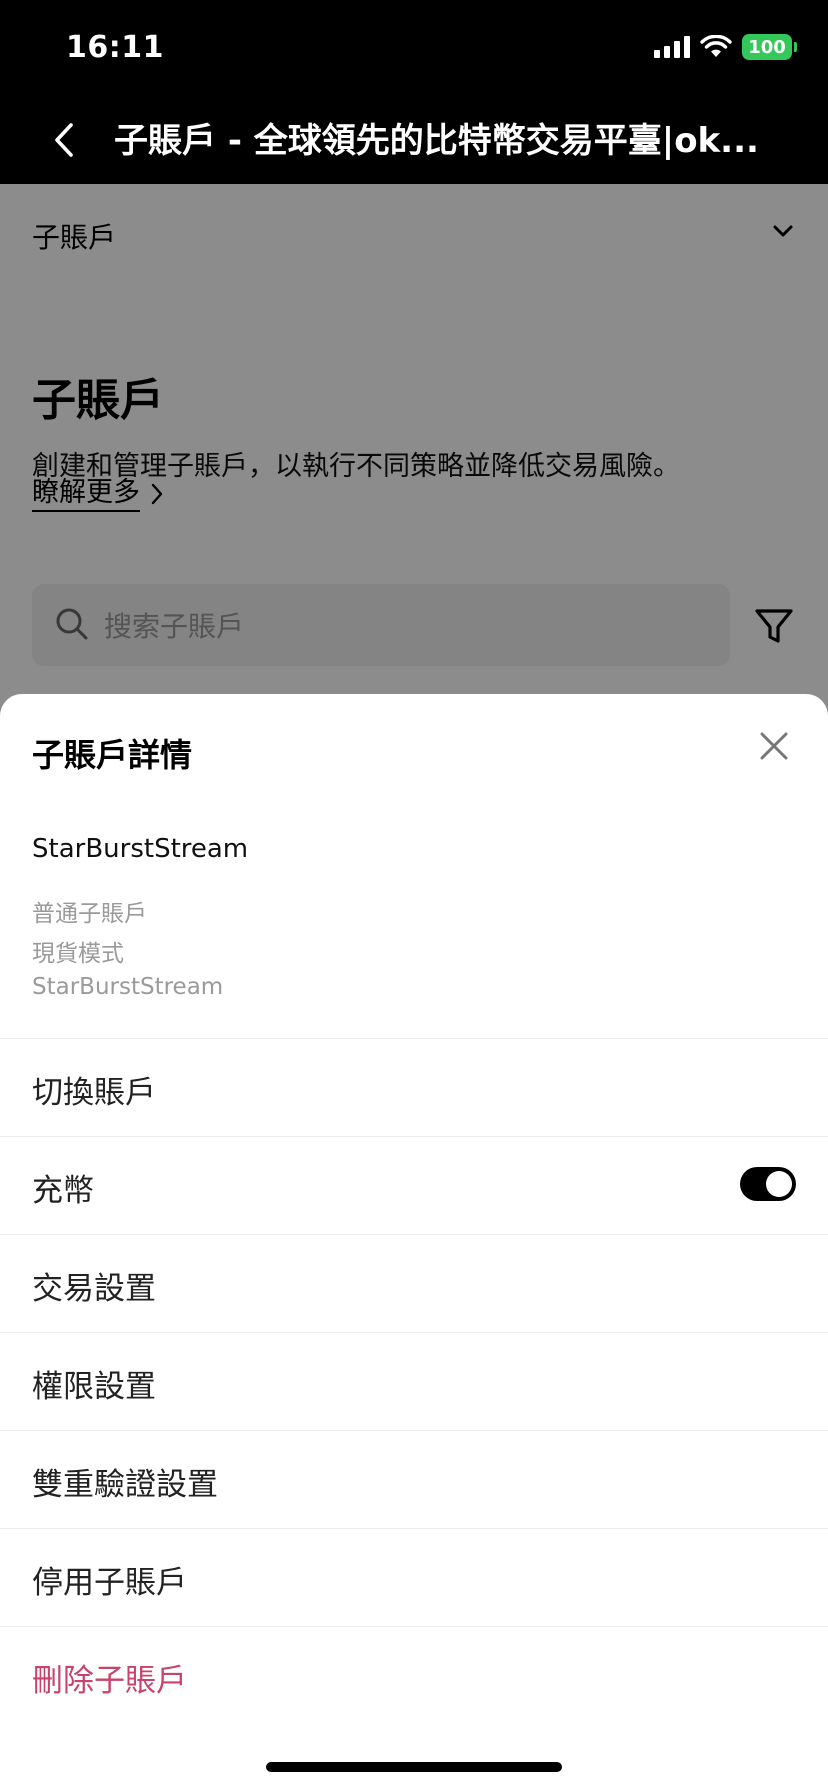 This screenshot has height=1792, width=828. What do you see at coordinates (128, 987) in the screenshot?
I see `account-label: StarBurstStream` at bounding box center [128, 987].